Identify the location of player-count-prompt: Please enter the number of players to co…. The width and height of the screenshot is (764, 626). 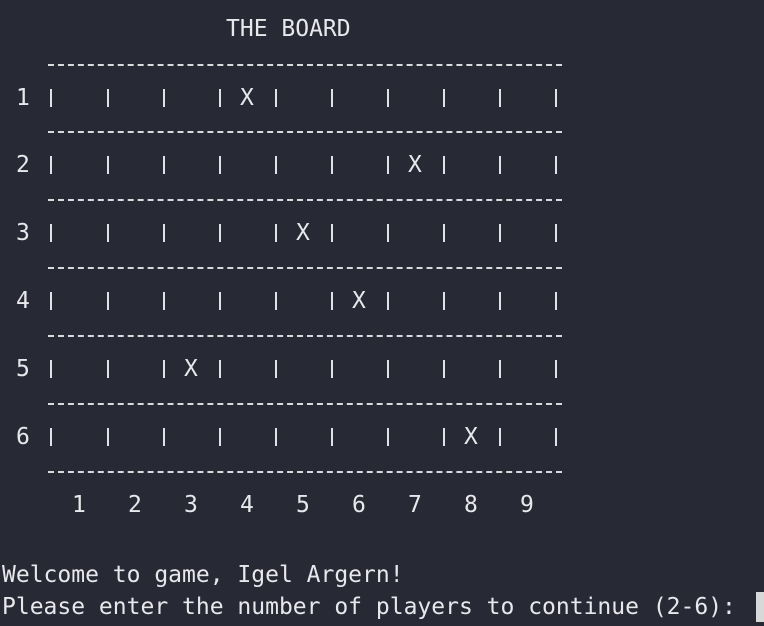
(376, 607).